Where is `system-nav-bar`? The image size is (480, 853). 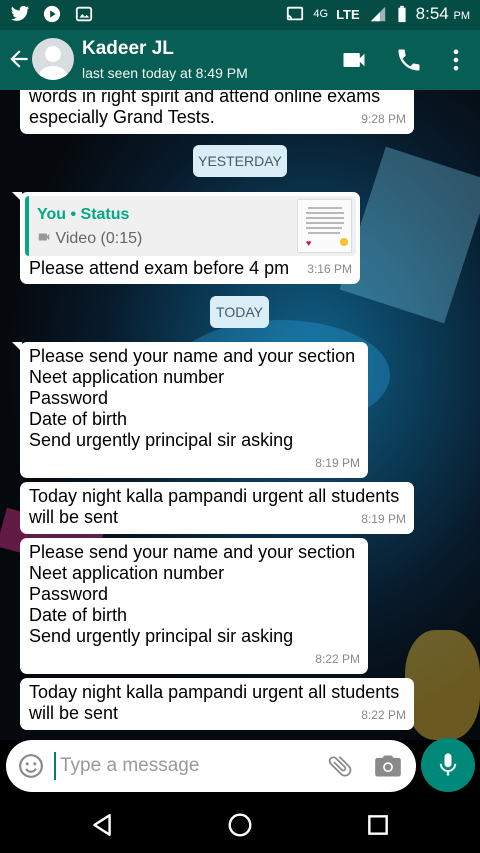
system-nav-bar is located at coordinates (240, 824).